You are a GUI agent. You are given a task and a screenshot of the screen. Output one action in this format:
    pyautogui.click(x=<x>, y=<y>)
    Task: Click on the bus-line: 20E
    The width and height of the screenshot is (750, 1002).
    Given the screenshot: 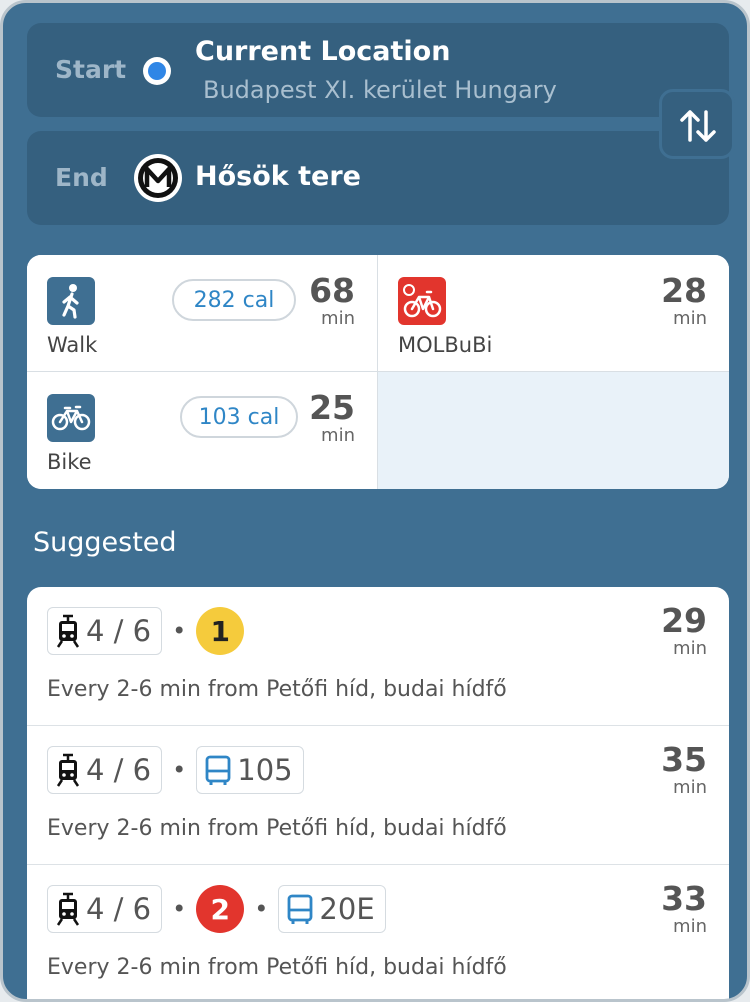 What is the action you would take?
    pyautogui.click(x=347, y=909)
    